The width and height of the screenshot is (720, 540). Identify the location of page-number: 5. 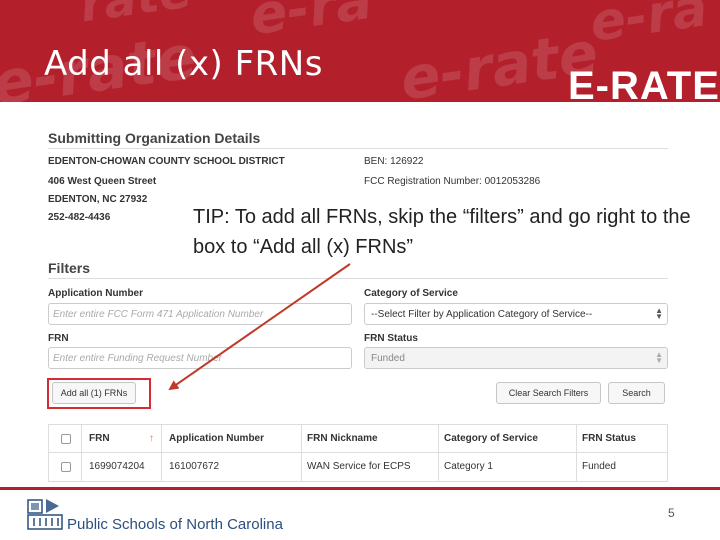
(671, 513).